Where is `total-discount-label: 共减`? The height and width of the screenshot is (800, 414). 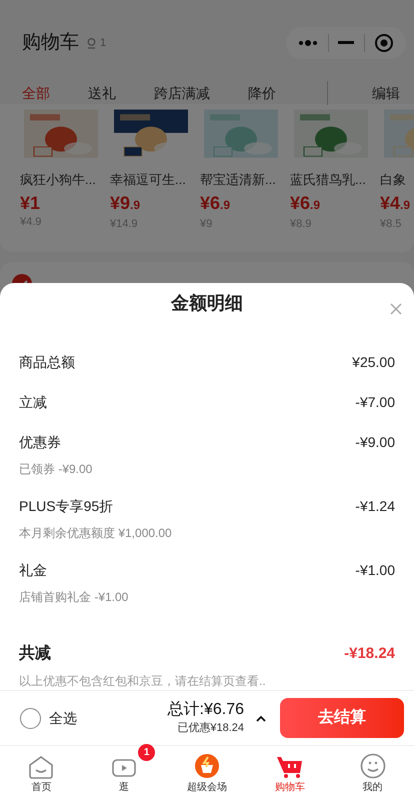 total-discount-label: 共减 is located at coordinates (35, 654).